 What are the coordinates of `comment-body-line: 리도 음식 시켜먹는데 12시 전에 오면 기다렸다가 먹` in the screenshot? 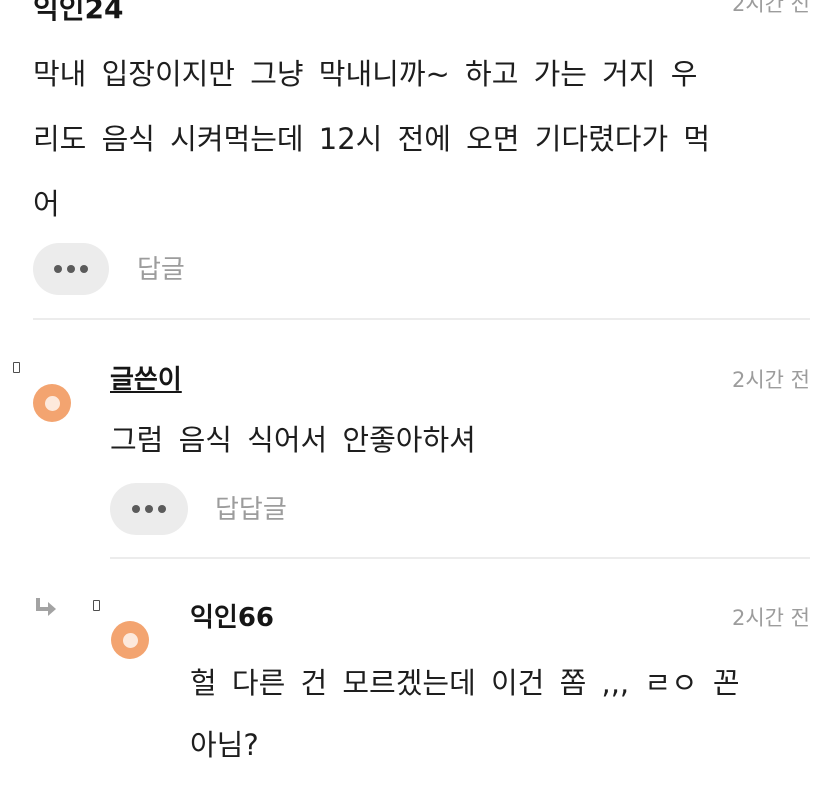 It's located at (372, 139).